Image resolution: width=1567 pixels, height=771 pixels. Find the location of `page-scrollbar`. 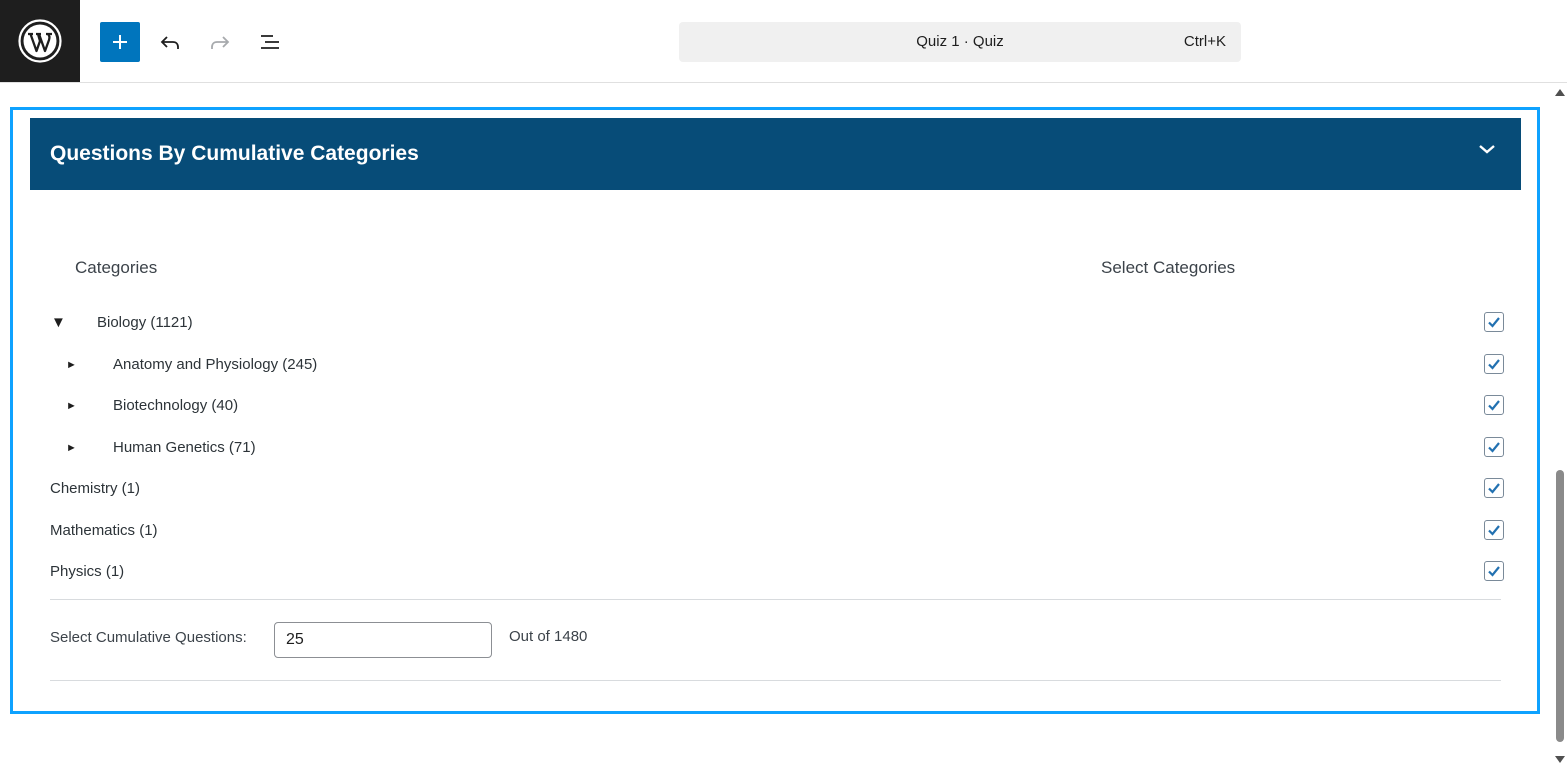

page-scrollbar is located at coordinates (1559, 427).